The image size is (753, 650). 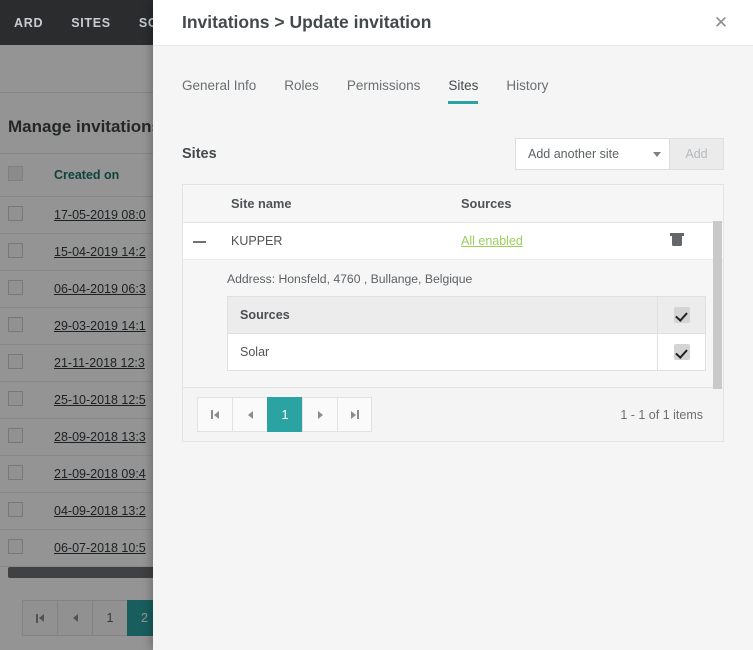 I want to click on sources-cell: All enabled, so click(x=556, y=241).